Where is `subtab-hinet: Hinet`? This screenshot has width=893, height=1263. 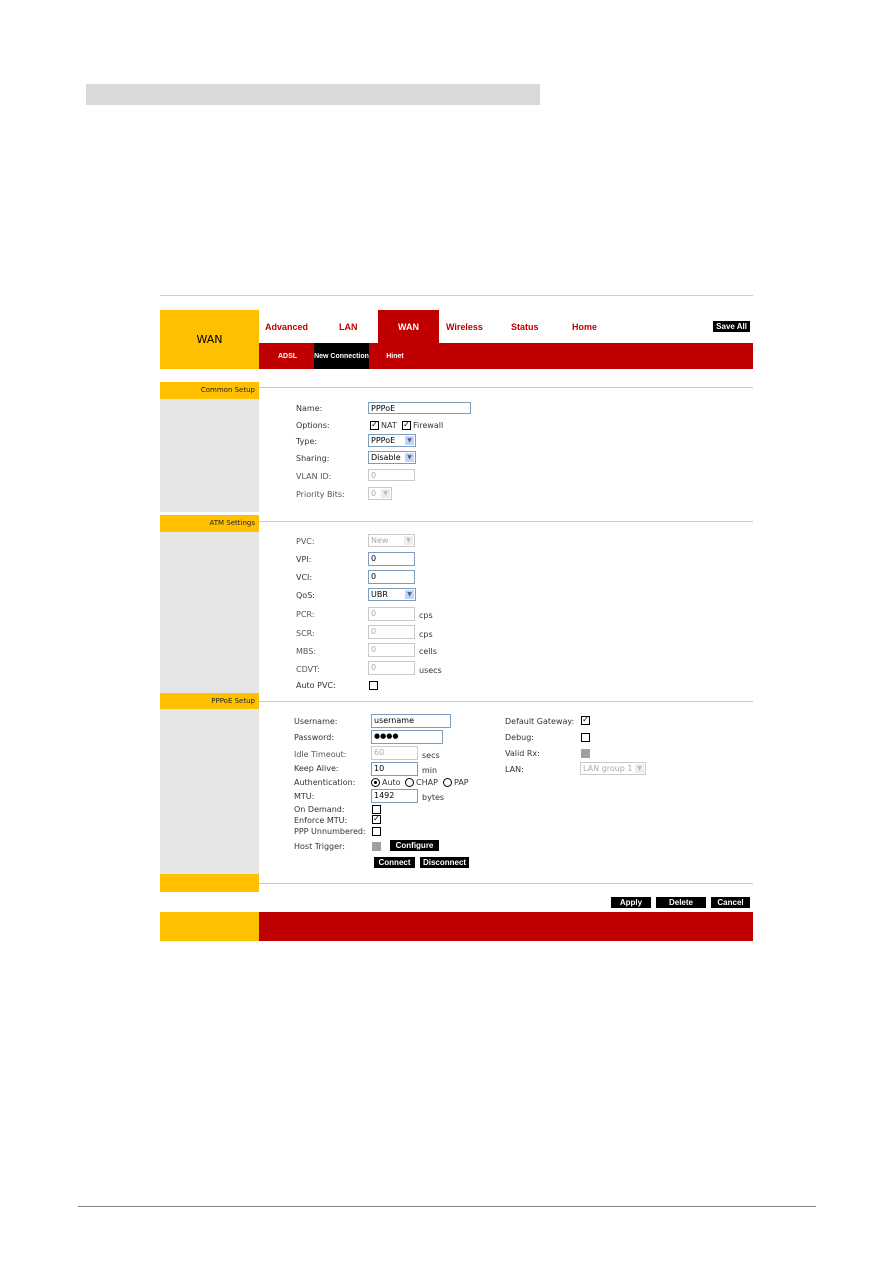 subtab-hinet: Hinet is located at coordinates (395, 356).